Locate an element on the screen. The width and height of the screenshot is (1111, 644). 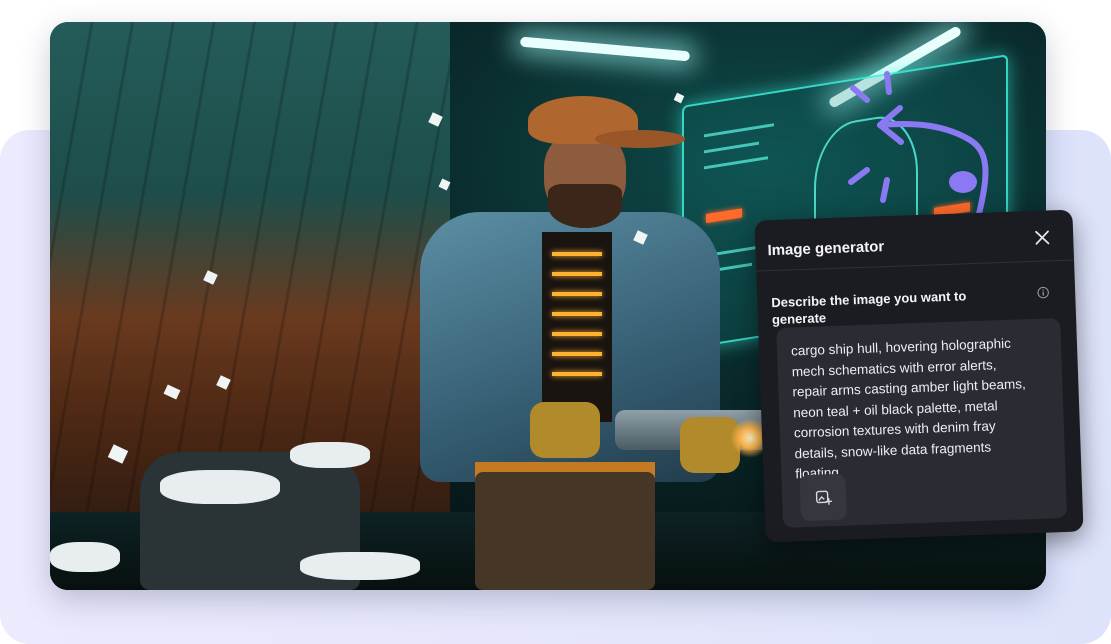
image-upload-icon is located at coordinates (824, 497).